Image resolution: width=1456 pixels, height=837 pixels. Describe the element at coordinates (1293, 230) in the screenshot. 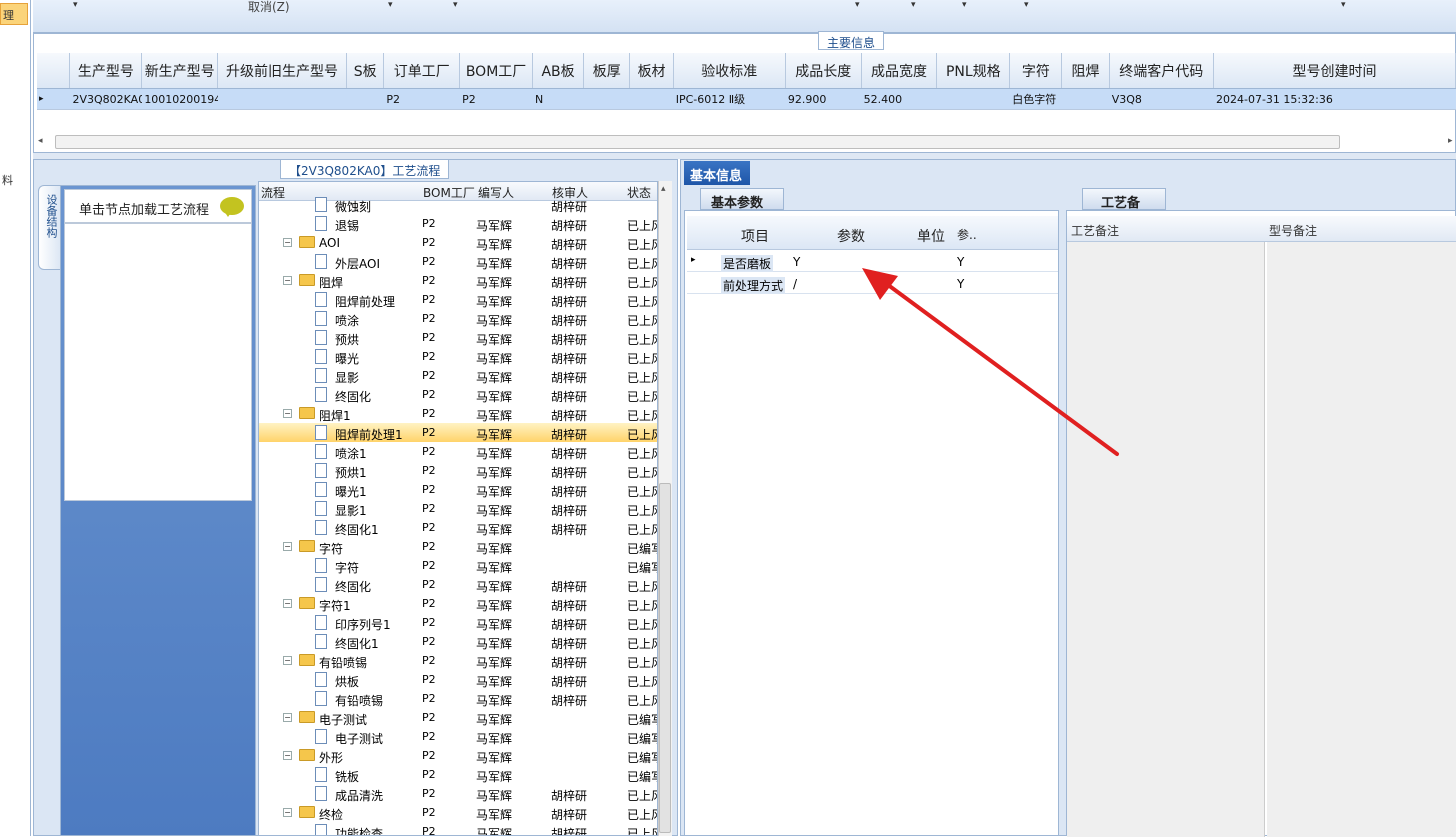

I see `col-model-note: 型号备注` at that location.